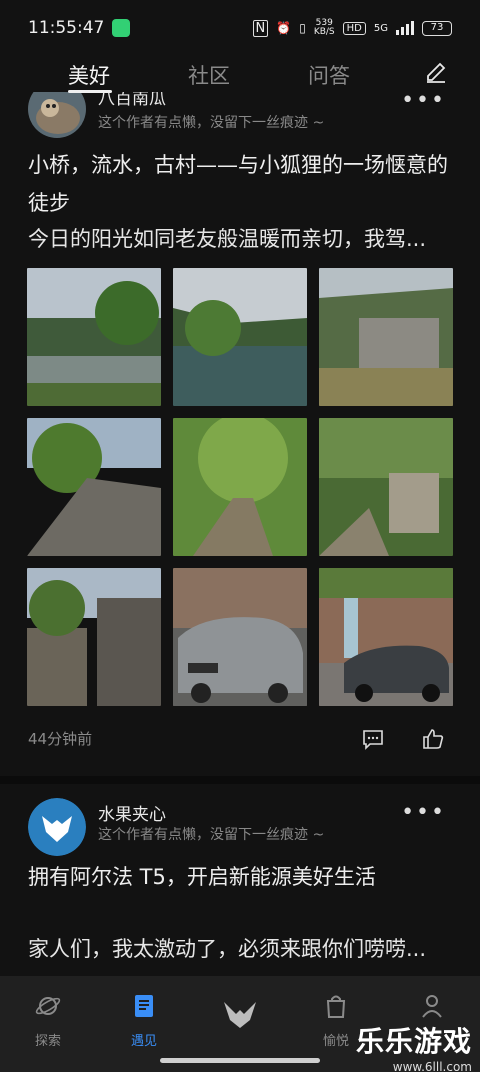  Describe the element at coordinates (284, 28) in the screenshot. I see `alarm-icon: ⏰` at that location.